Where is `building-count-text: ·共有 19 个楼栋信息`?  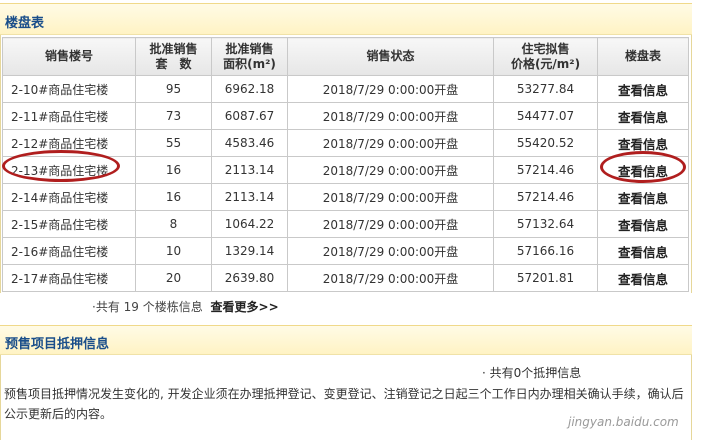 building-count-text: ·共有 19 个楼栋信息 is located at coordinates (147, 307).